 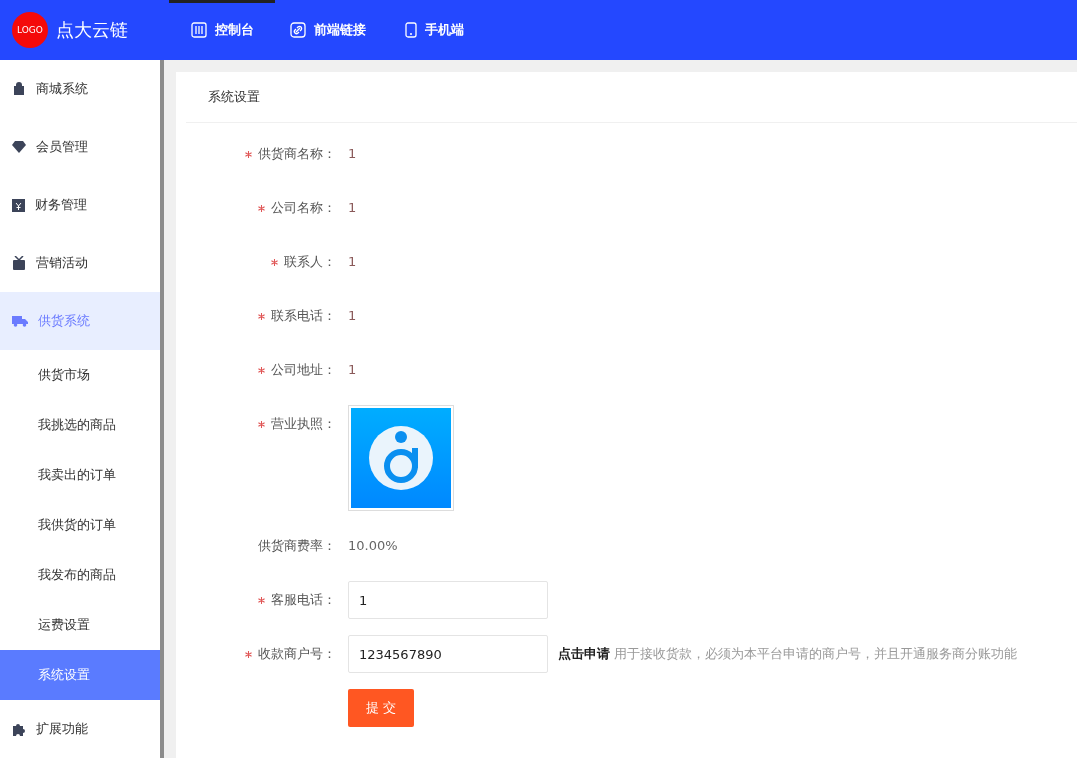 I want to click on sidebar-subitem: 运费设置, so click(x=80, y=625).